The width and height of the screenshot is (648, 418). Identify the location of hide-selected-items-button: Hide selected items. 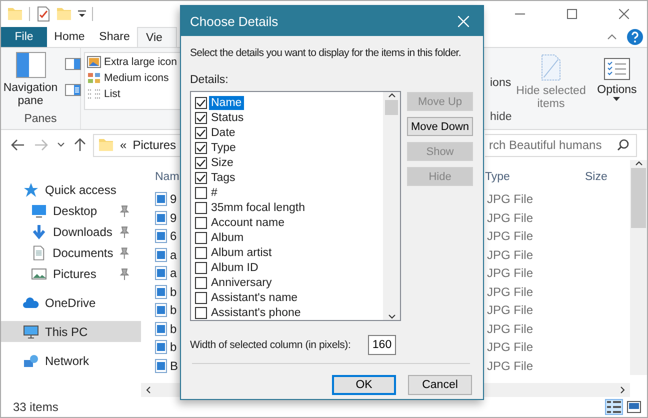
(551, 82).